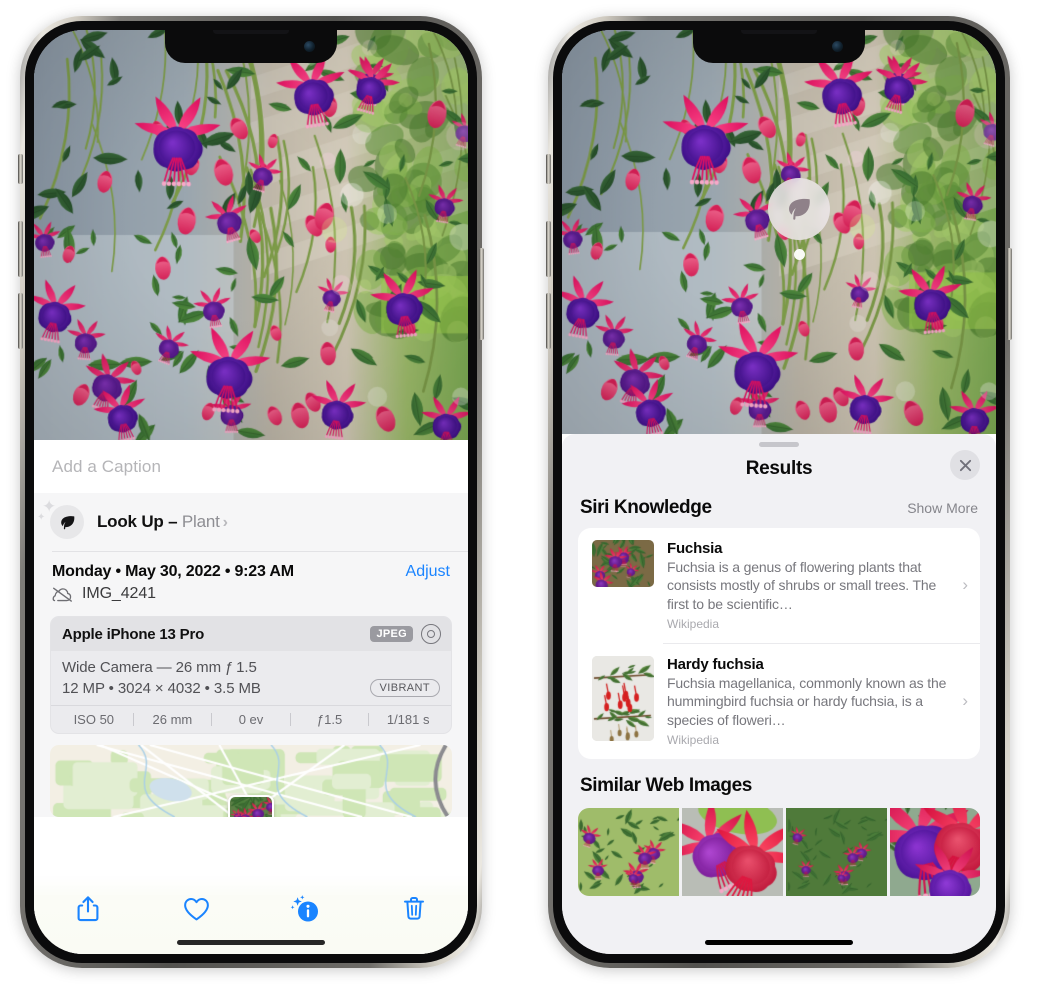 This screenshot has width=1055, height=985. What do you see at coordinates (107, 466) in the screenshot?
I see `caption-placeholder: Add a Caption` at bounding box center [107, 466].